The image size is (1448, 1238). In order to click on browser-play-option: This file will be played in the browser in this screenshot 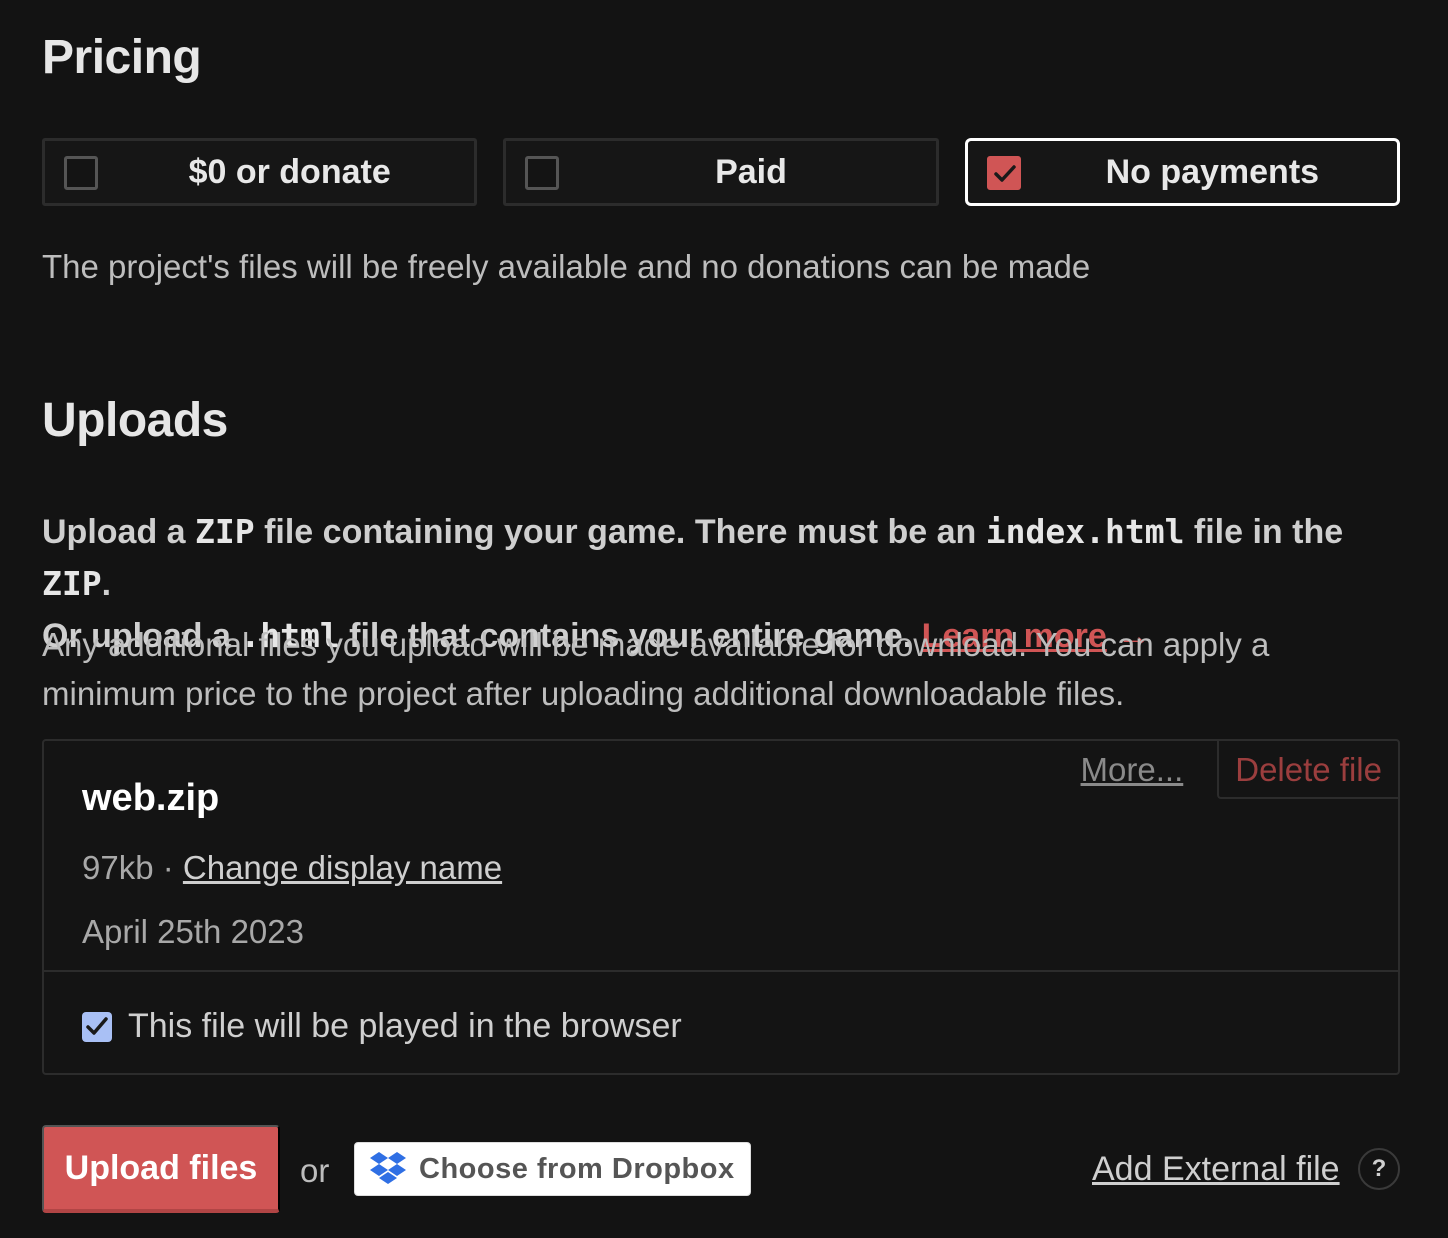, I will do `click(382, 1026)`.